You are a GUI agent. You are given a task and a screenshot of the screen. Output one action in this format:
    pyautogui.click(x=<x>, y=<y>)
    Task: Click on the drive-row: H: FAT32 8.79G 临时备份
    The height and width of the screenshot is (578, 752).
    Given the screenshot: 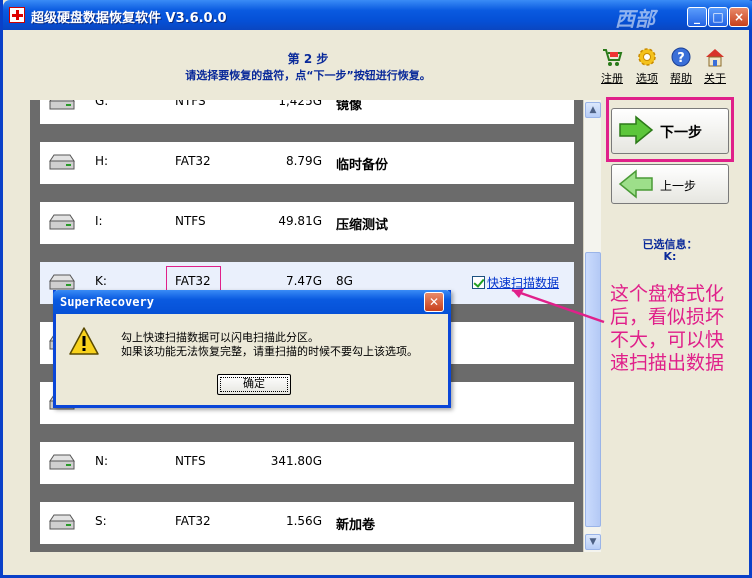 What is the action you would take?
    pyautogui.click(x=307, y=163)
    